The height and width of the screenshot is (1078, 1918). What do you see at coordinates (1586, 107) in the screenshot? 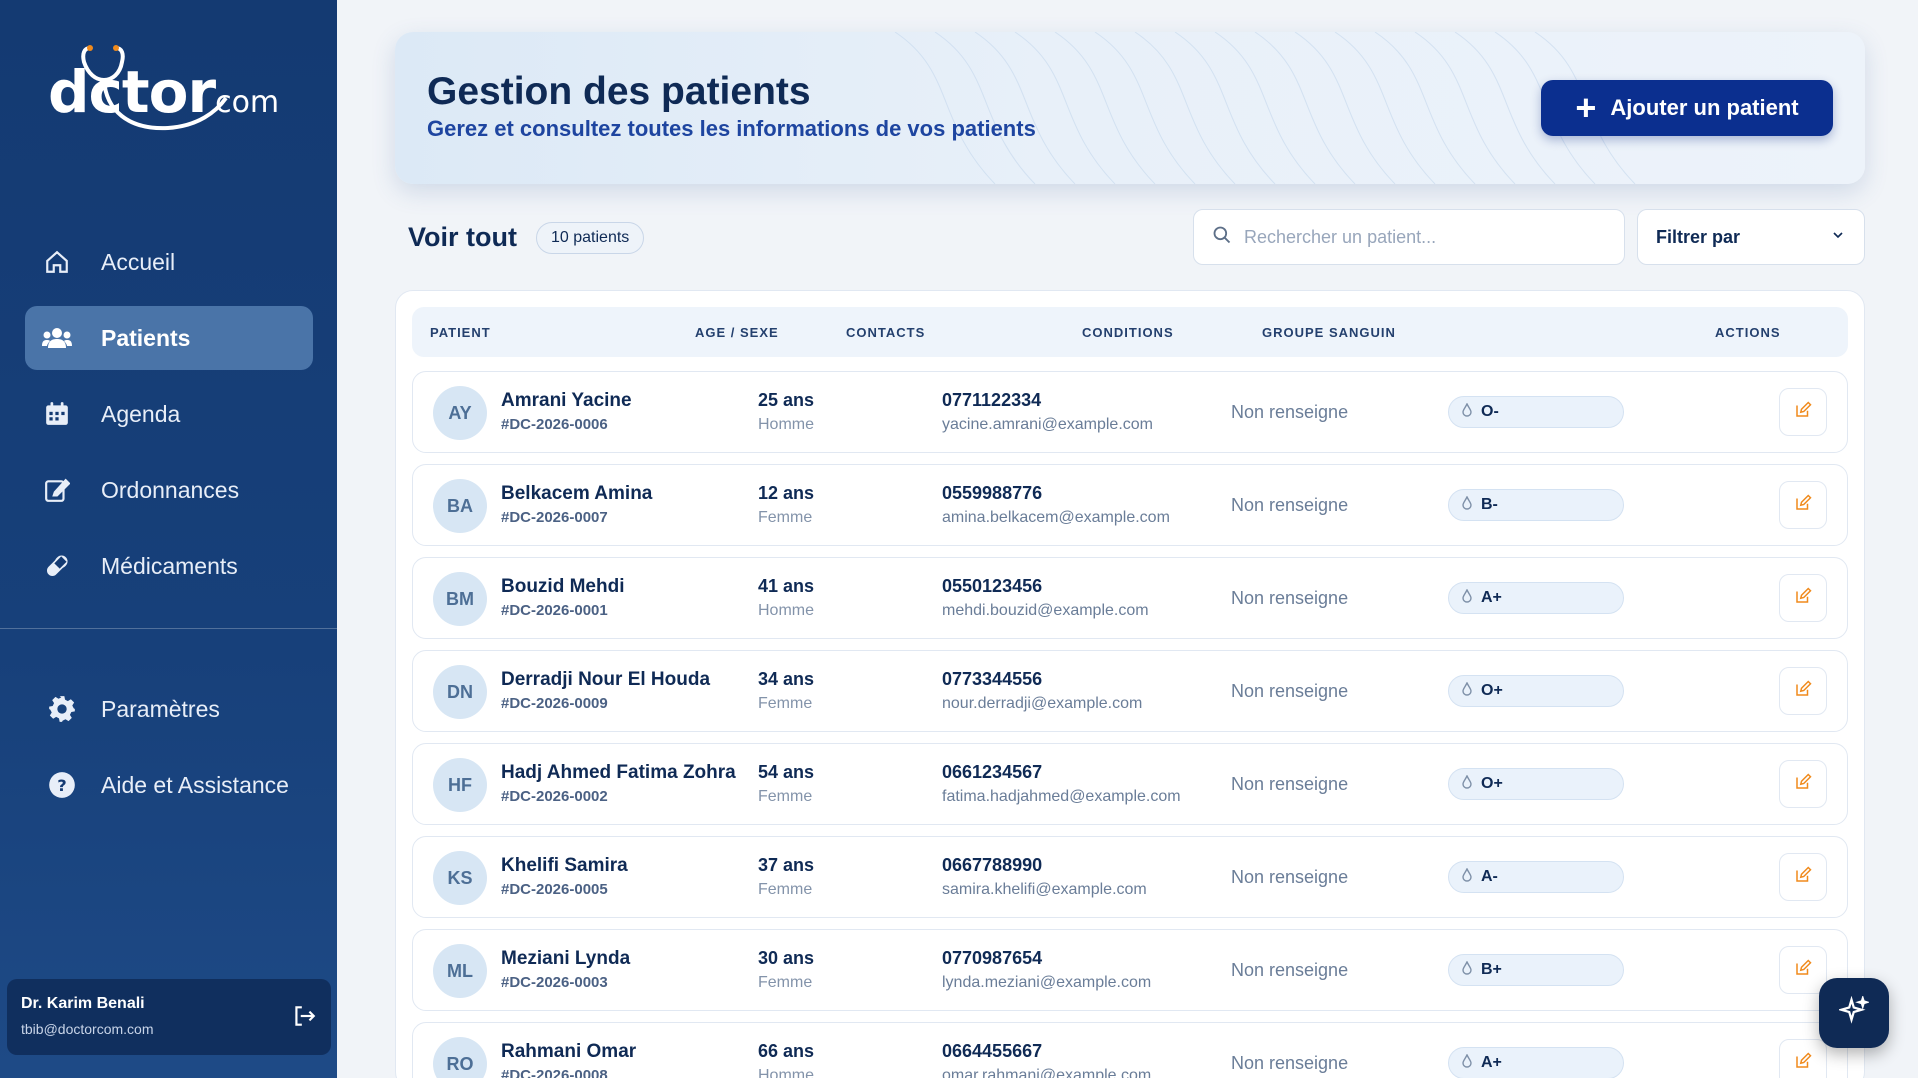
I see `plus-icon: +` at bounding box center [1586, 107].